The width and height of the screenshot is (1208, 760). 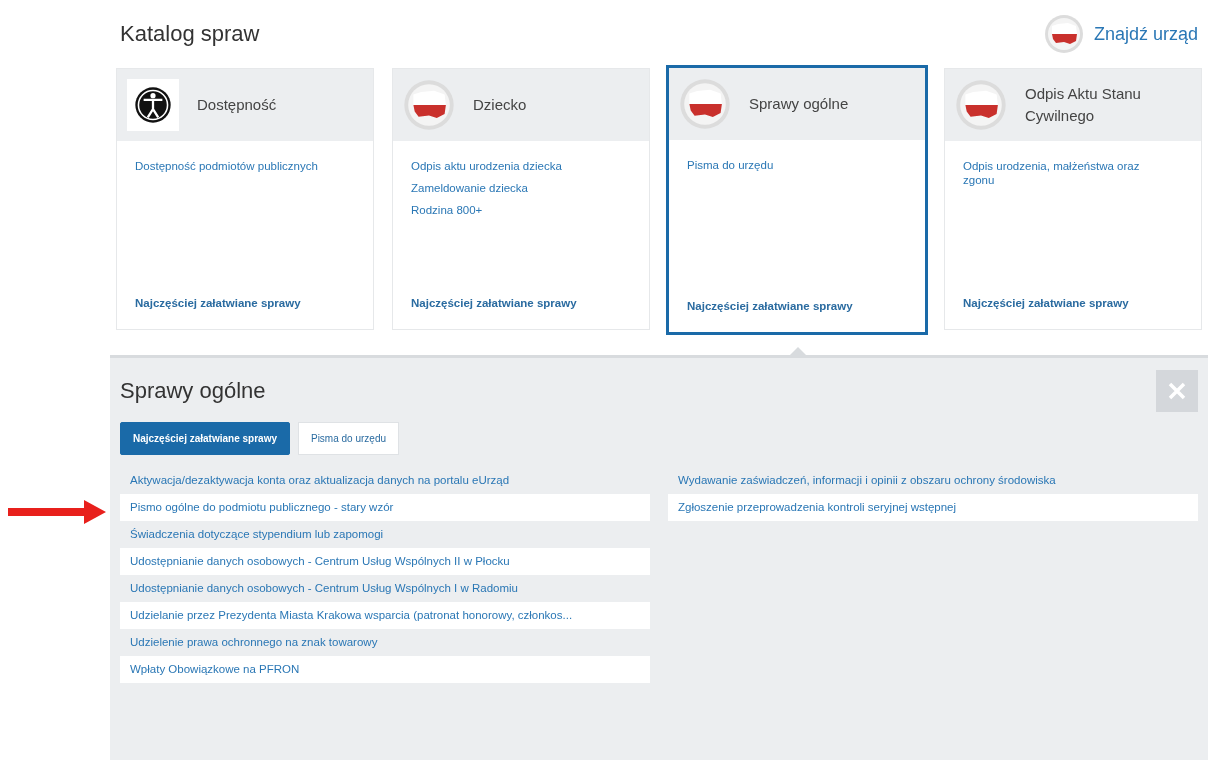 What do you see at coordinates (521, 166) in the screenshot?
I see `card-link: Odpis aktu urodzenia dziecka` at bounding box center [521, 166].